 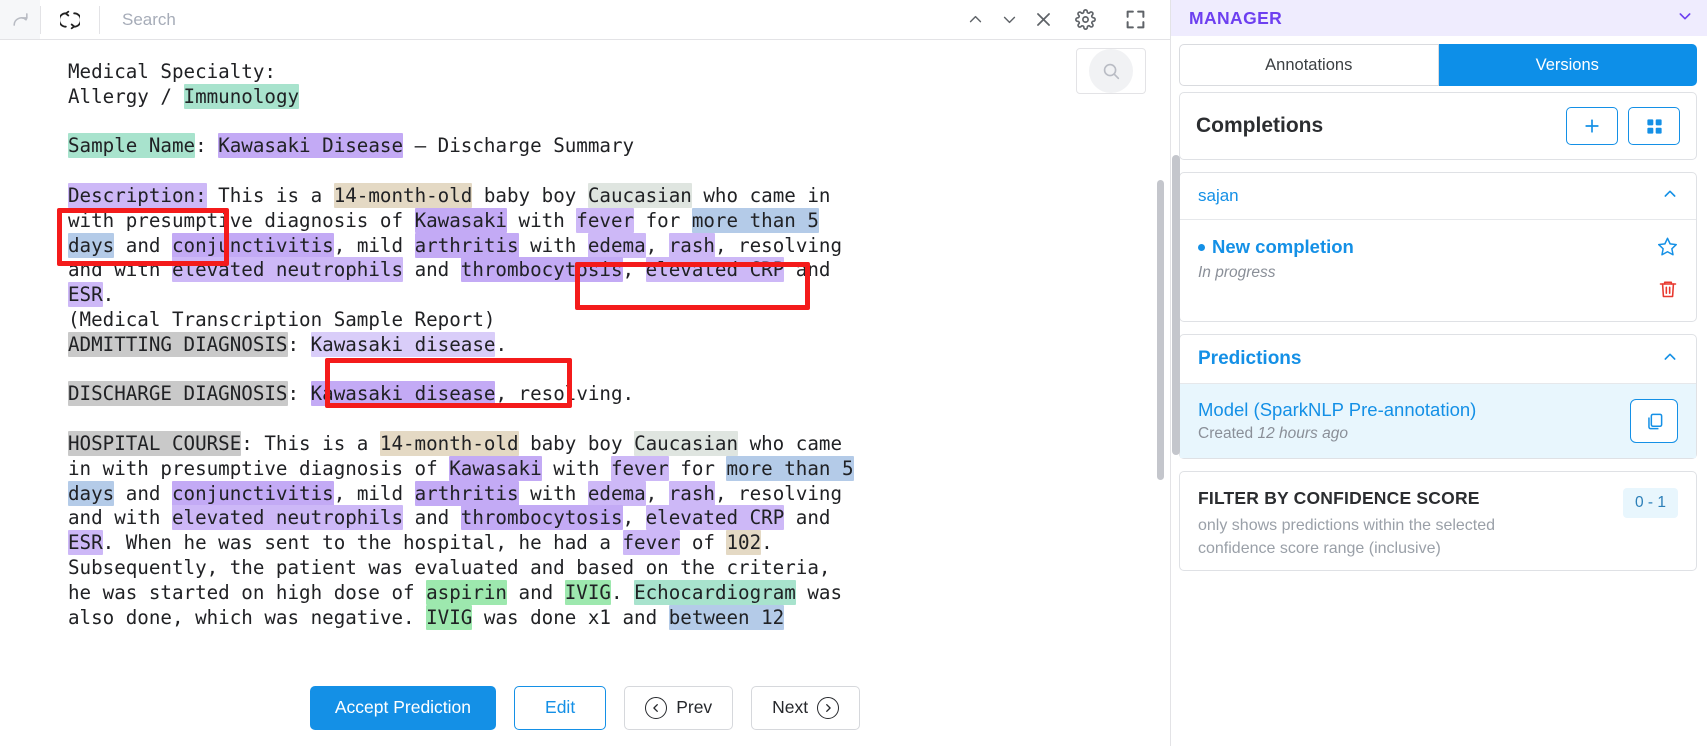 I want to click on edit-label: Edit, so click(x=560, y=707).